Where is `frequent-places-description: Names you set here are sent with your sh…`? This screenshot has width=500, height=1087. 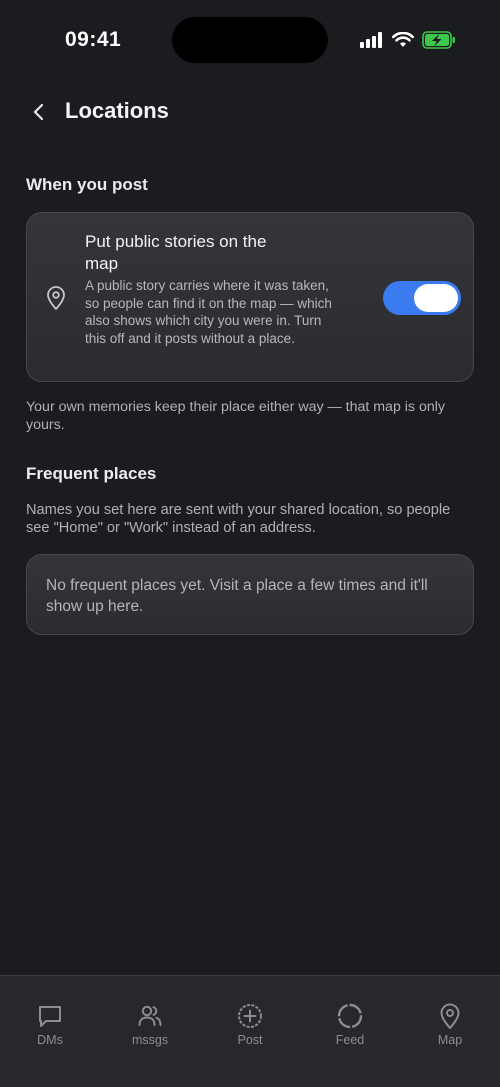
frequent-places-description: Names you set here are sent with your sh… is located at coordinates (238, 519).